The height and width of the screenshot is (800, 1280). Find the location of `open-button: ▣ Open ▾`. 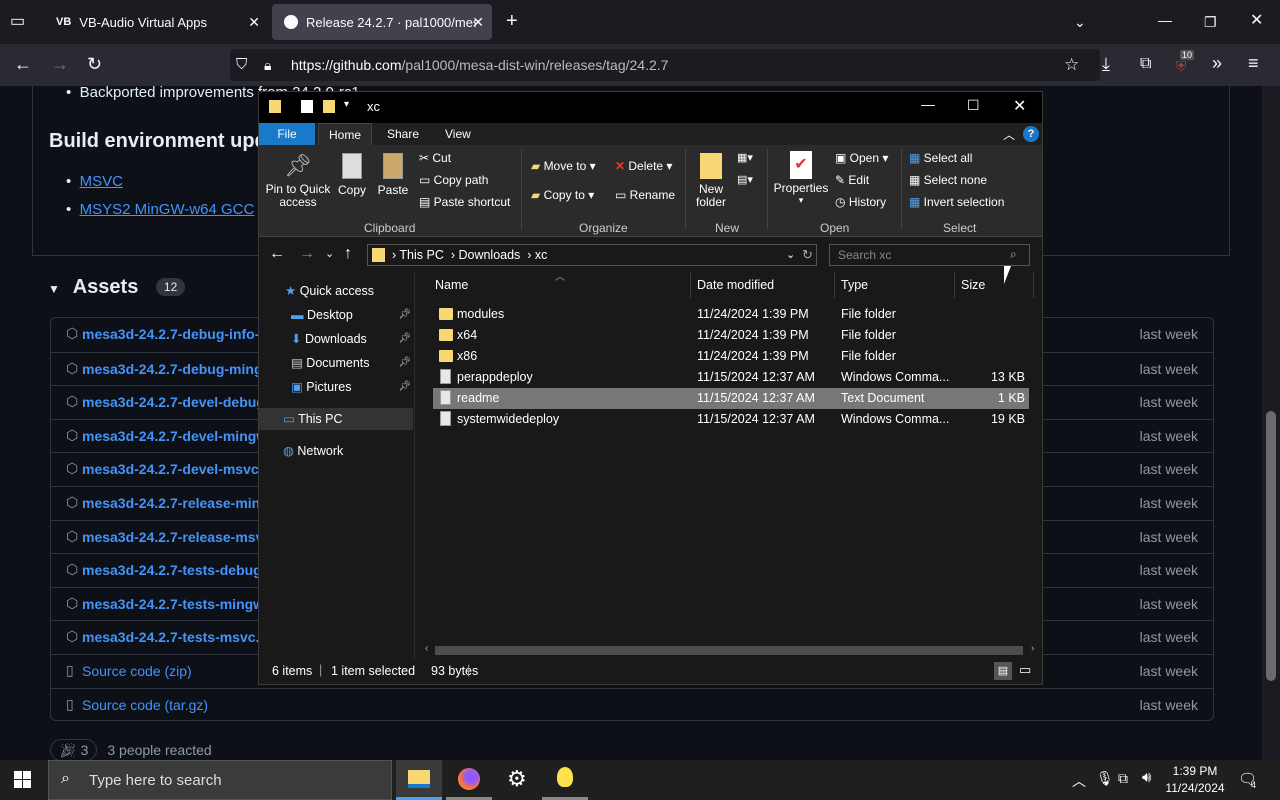

open-button: ▣ Open ▾ is located at coordinates (861, 158).